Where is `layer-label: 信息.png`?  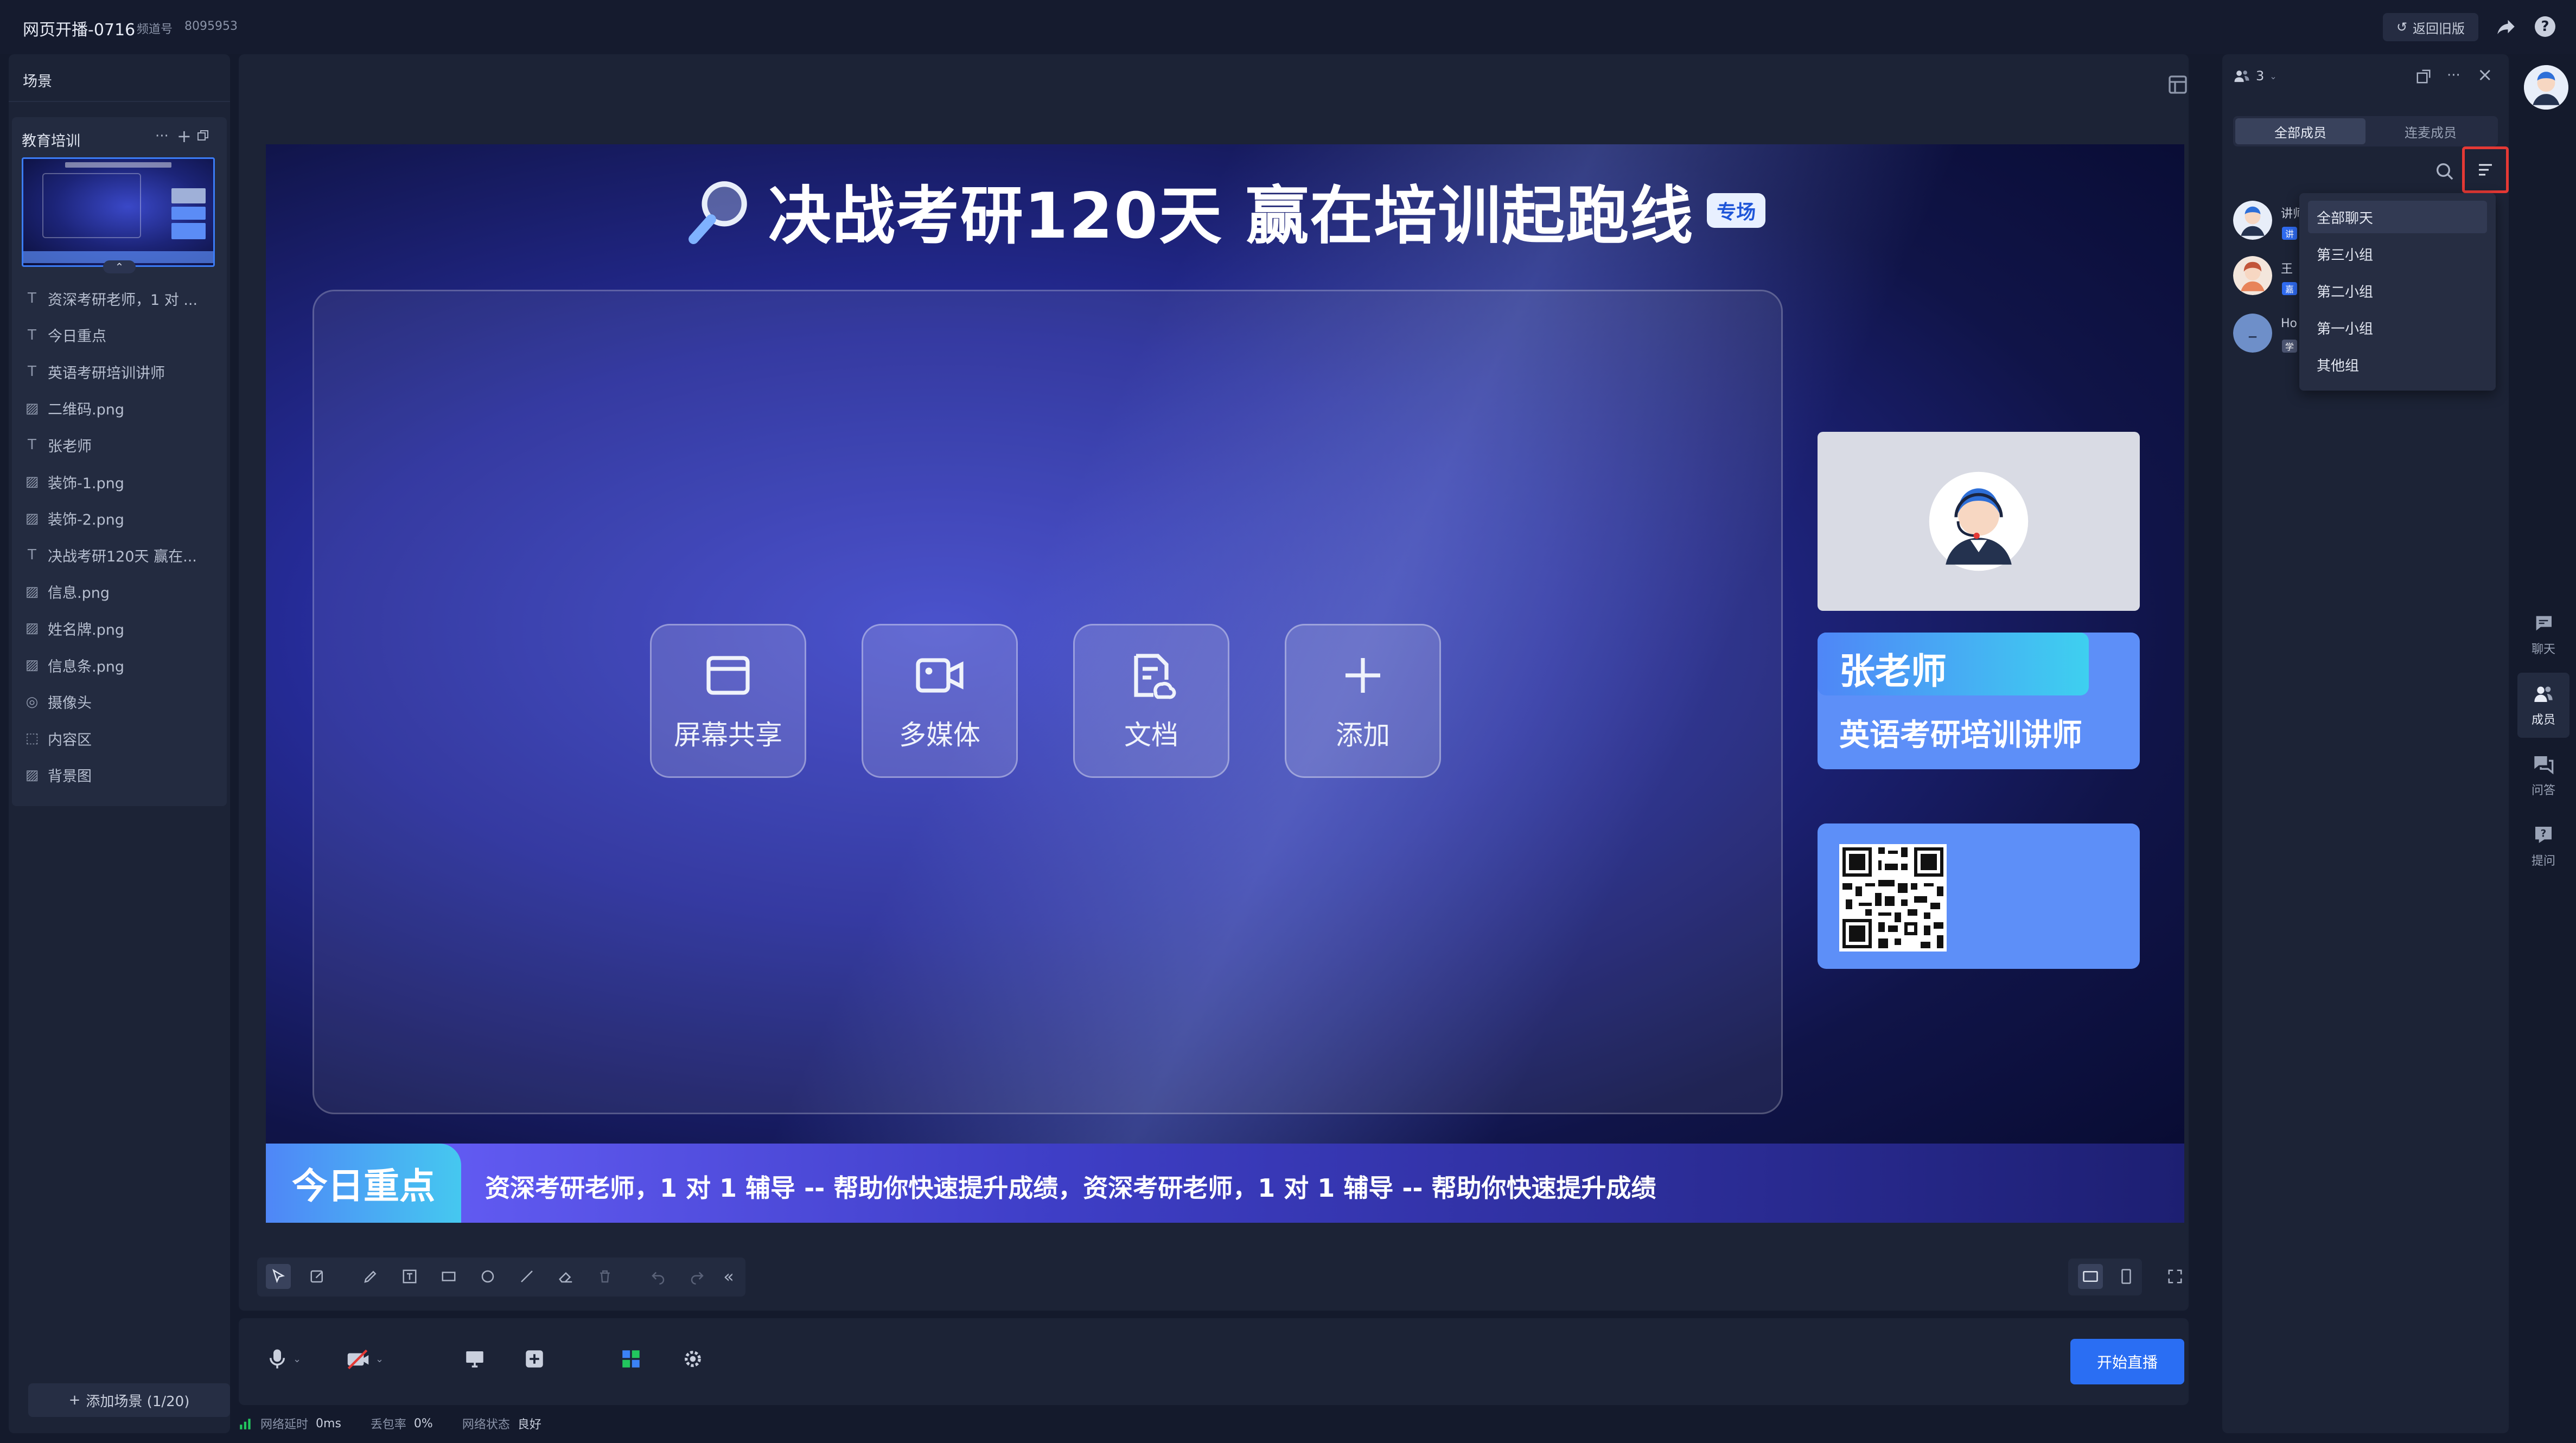 layer-label: 信息.png is located at coordinates (79, 593).